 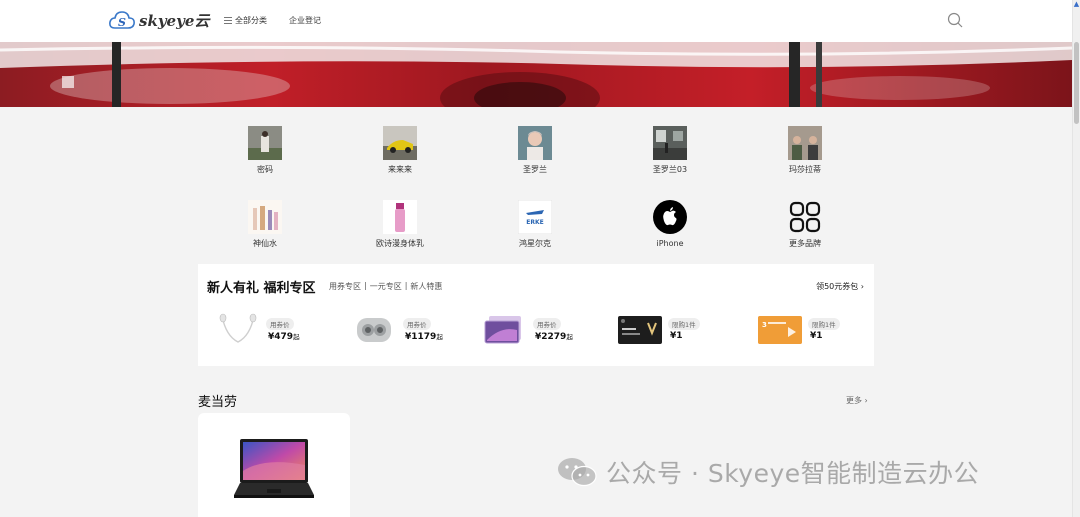 I want to click on top-header: S skyeye云 全部分类 企业登记, so click(x=536, y=21).